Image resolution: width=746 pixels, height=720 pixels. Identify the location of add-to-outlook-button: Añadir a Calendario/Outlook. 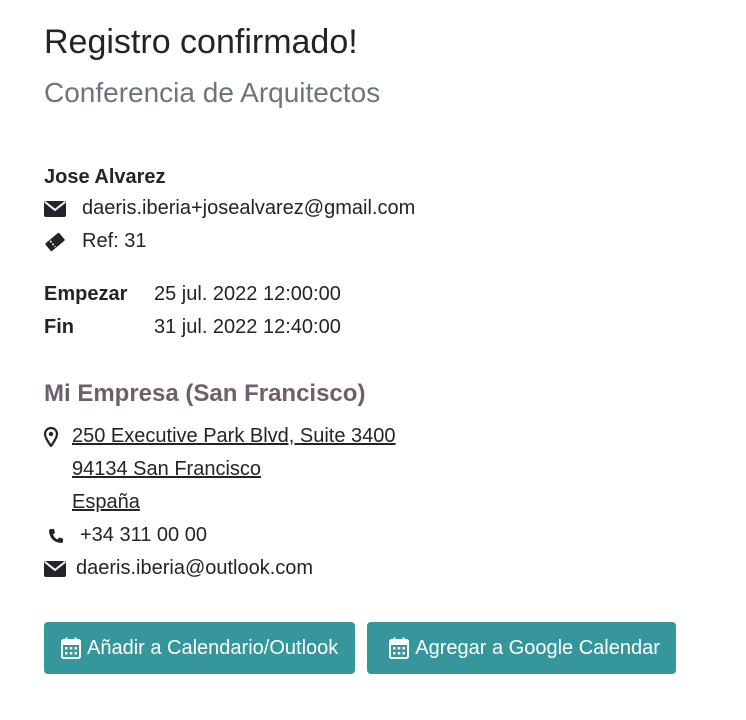
(200, 648).